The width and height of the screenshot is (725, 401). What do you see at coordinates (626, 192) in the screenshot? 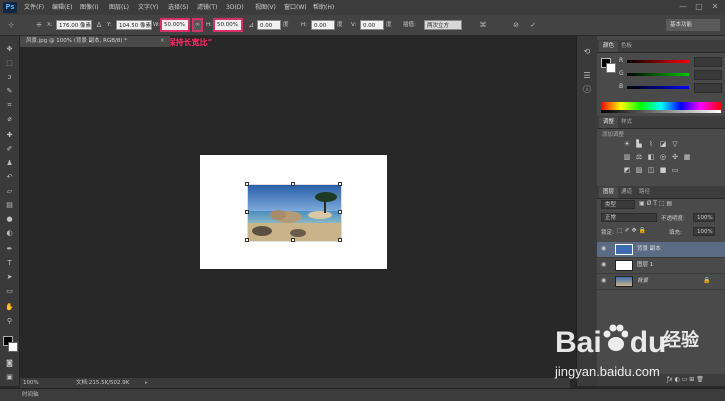
I see `tab-channels: 通道` at bounding box center [626, 192].